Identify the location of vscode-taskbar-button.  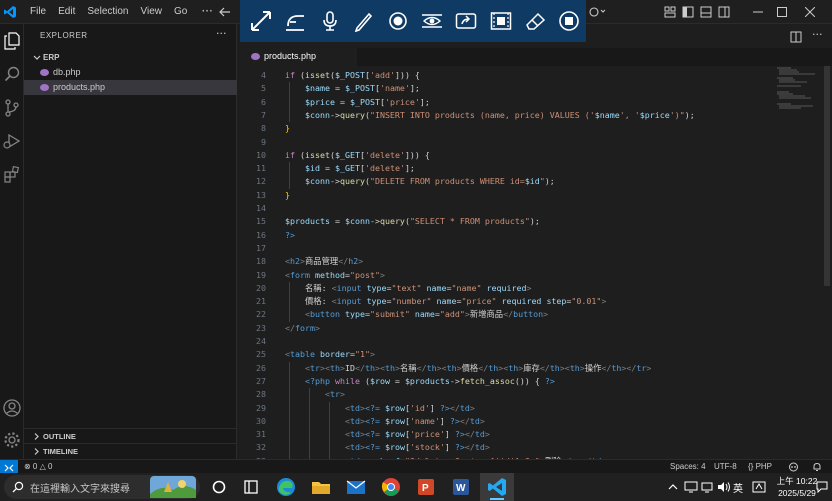
(497, 487).